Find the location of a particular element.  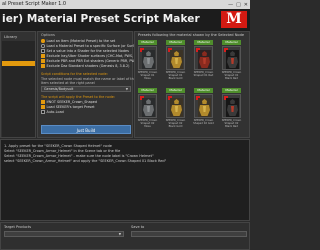

checkbox-label: Auto-Load is located at coordinates (55, 112).